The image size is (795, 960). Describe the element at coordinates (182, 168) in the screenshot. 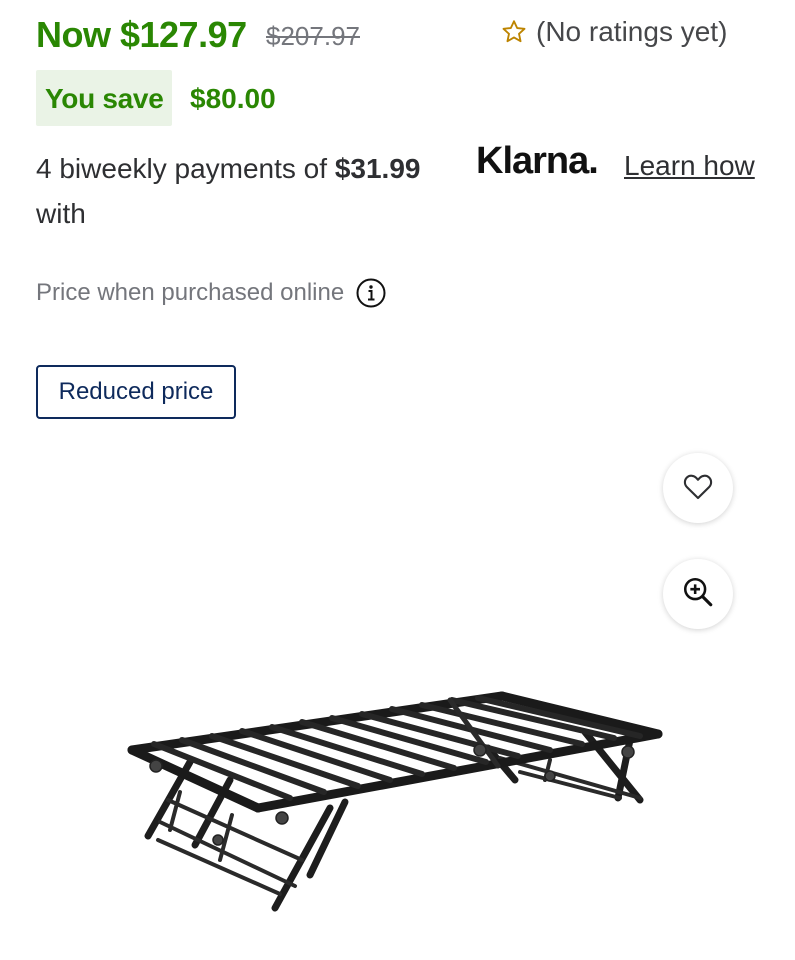

I see `installment-prefix: 4 biweekly payments of` at that location.